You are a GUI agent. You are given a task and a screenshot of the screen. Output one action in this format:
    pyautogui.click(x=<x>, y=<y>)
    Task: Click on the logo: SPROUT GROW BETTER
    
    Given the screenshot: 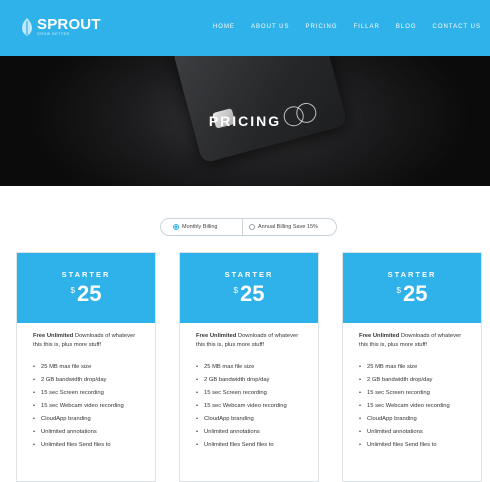 What is the action you would take?
    pyautogui.click(x=60, y=27)
    